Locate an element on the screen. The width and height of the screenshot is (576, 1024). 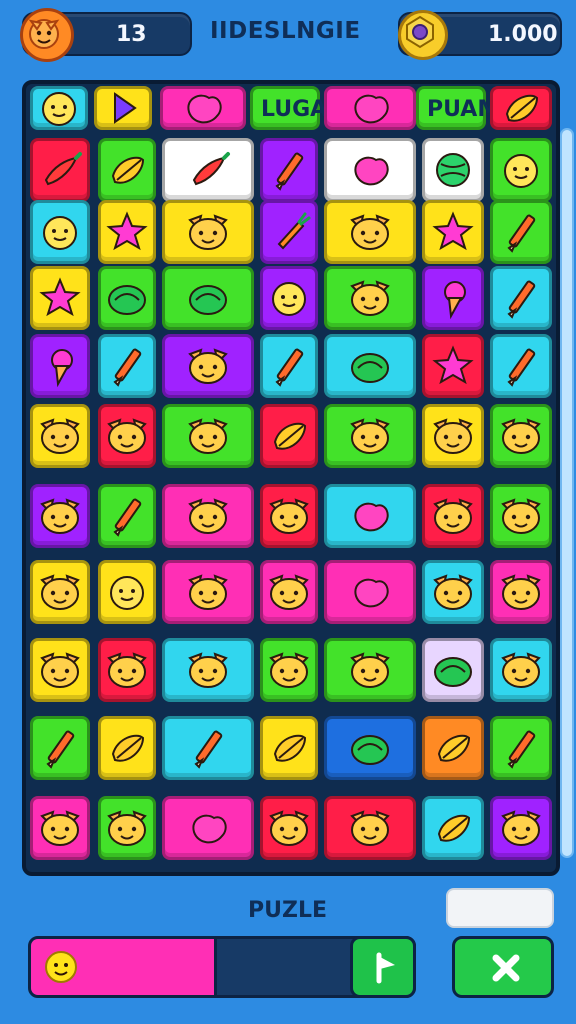
avatar-icon is located at coordinates (47, 35).